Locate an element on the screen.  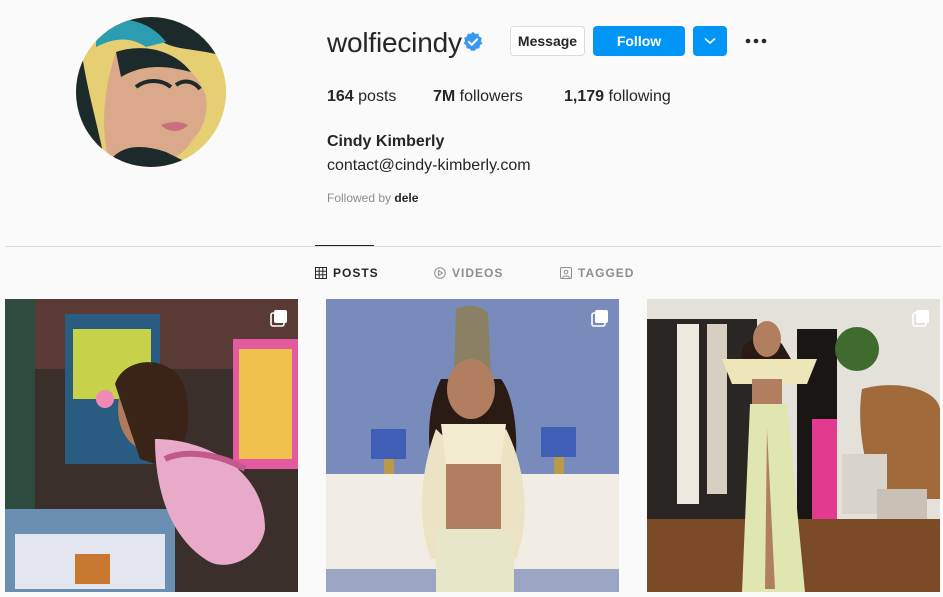
followers-link: 7M followers is located at coordinates (478, 97).